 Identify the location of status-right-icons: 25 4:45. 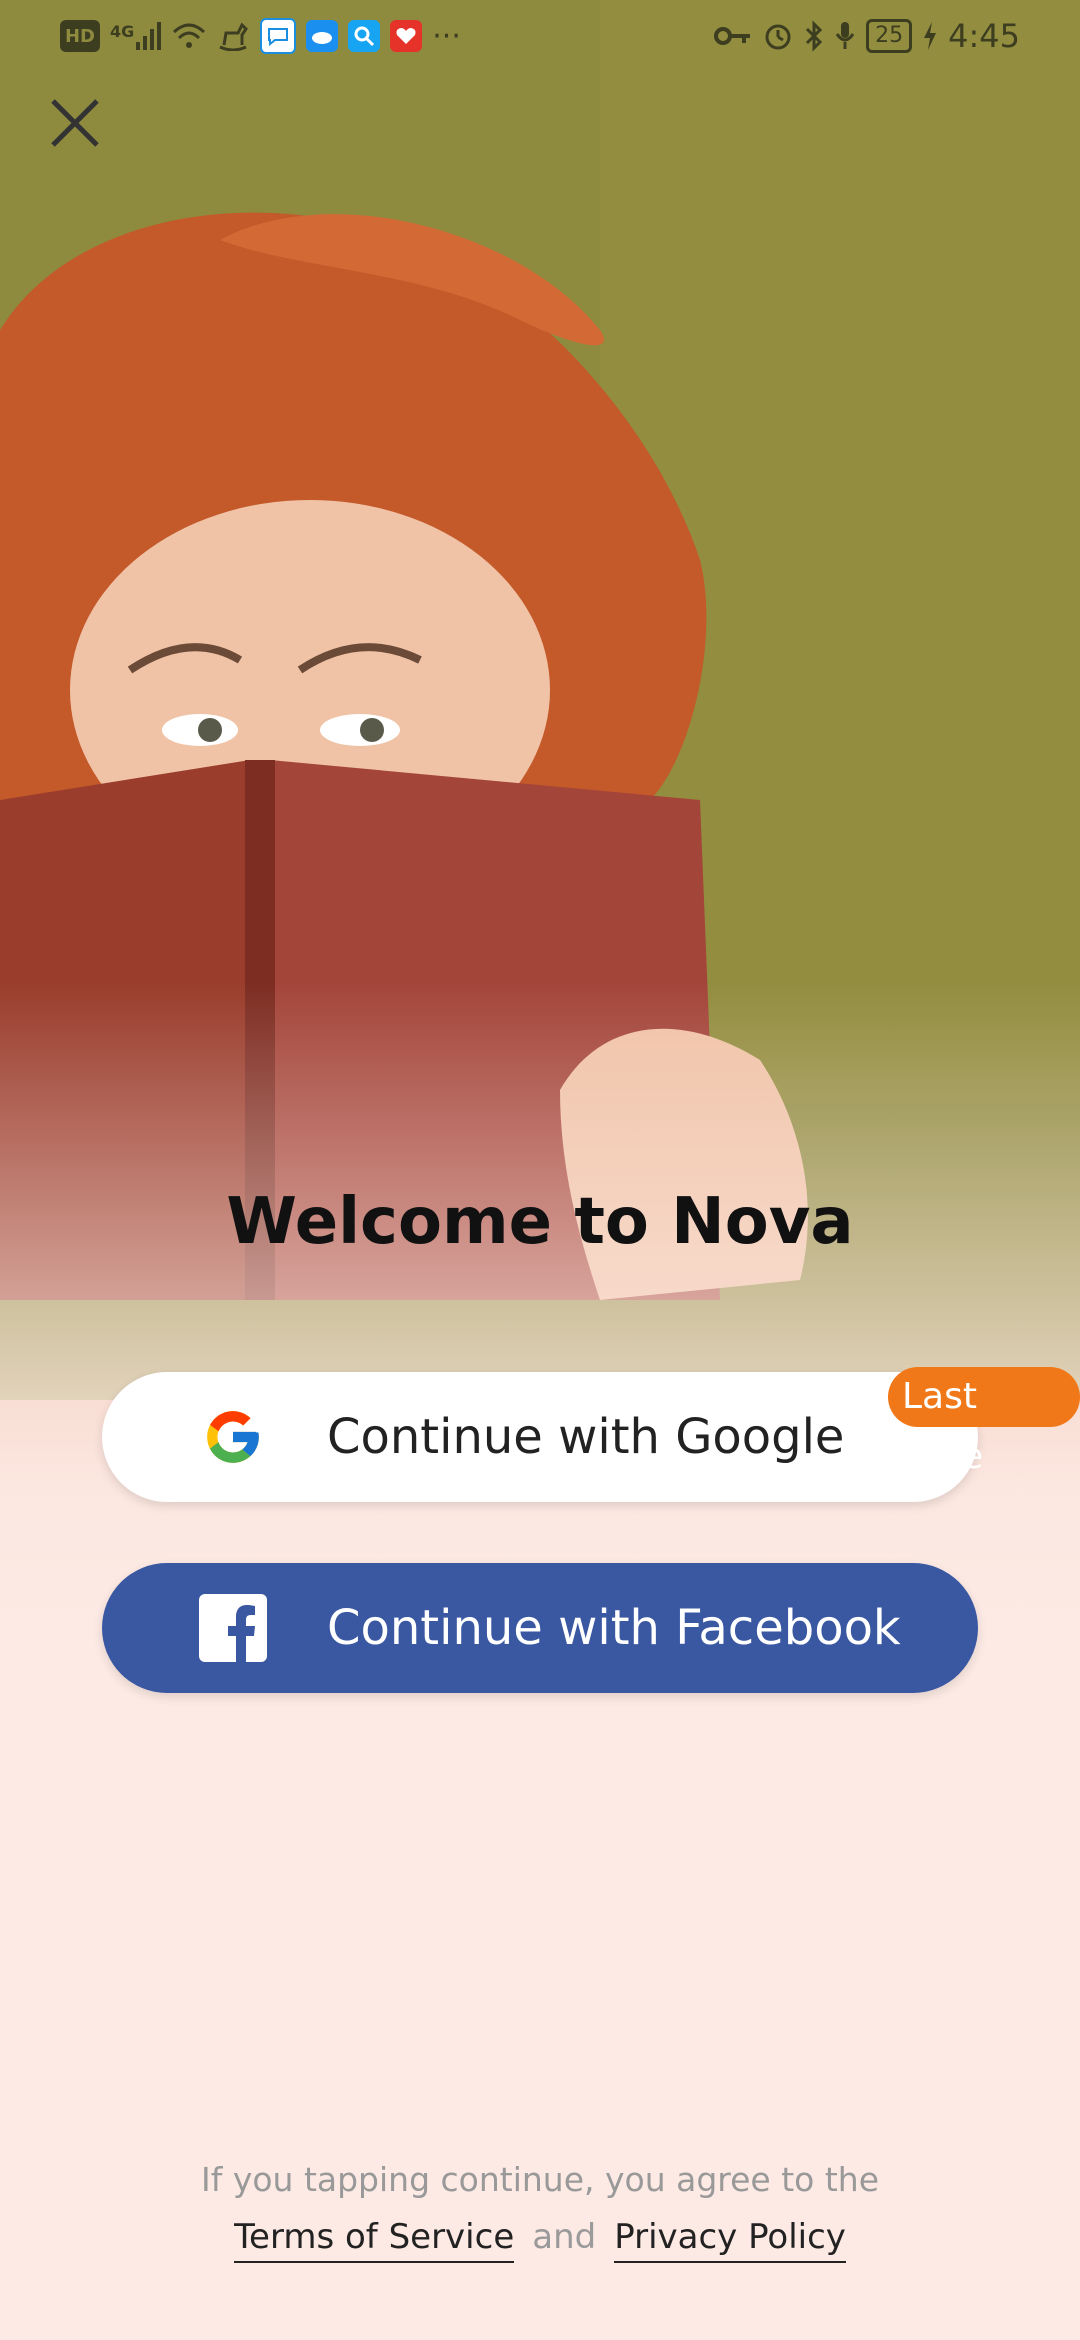
(867, 36).